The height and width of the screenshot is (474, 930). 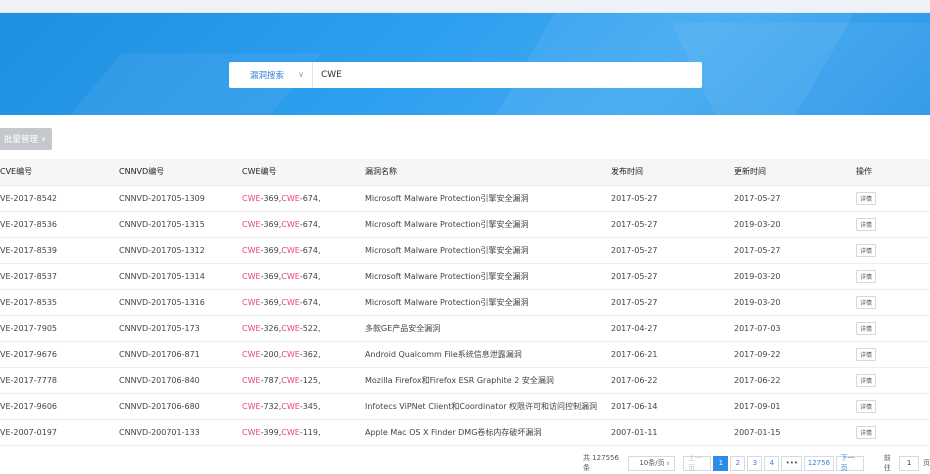 What do you see at coordinates (180, 432) in the screenshot?
I see `cnnvd-id: CNNVD-200701-133` at bounding box center [180, 432].